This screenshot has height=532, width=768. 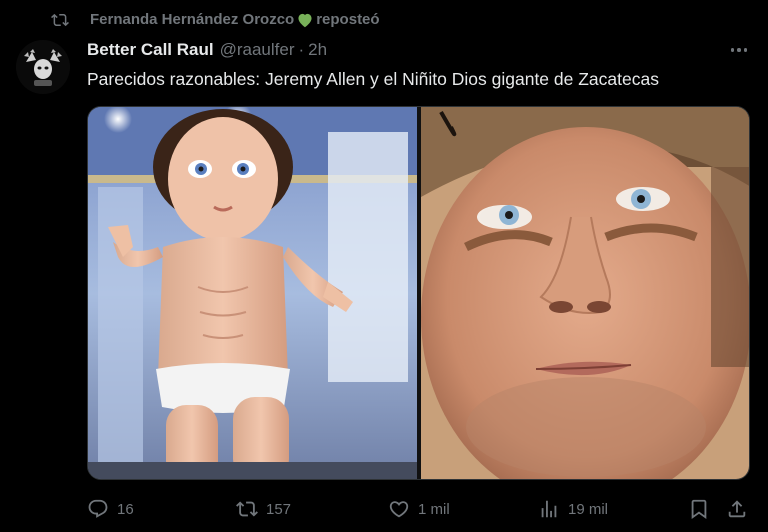 I want to click on reply-button: 16, so click(x=110, y=509).